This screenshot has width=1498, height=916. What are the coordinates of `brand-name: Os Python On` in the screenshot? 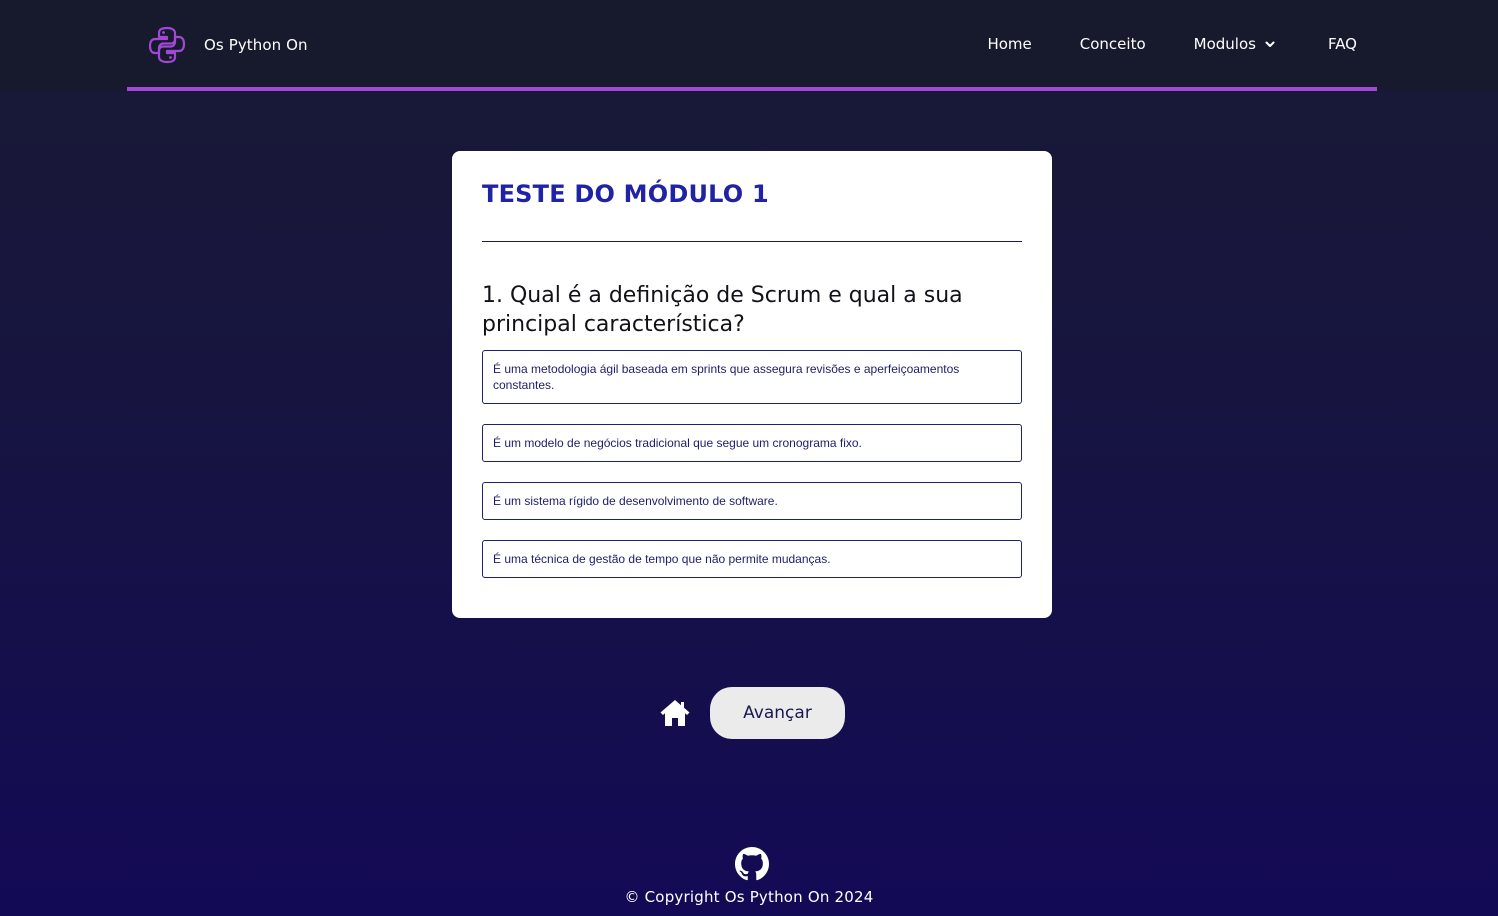 It's located at (256, 45).